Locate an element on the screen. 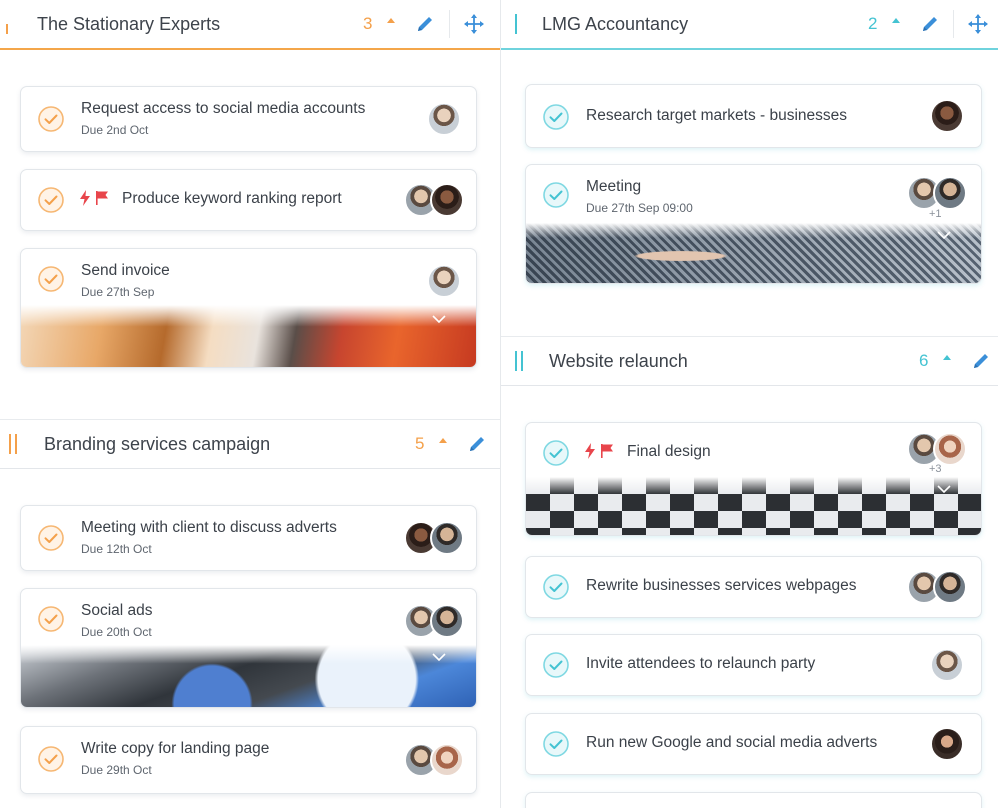 The height and width of the screenshot is (808, 998). task-card: Send invoice Due 27th Sep is located at coordinates (248, 308).